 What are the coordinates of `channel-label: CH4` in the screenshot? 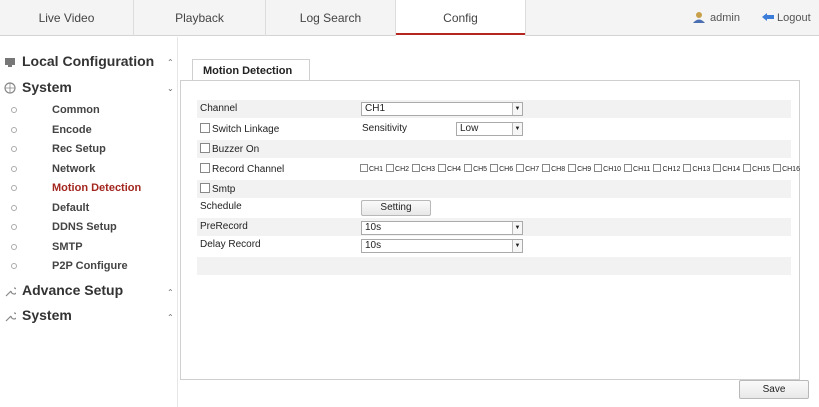 It's located at (454, 169).